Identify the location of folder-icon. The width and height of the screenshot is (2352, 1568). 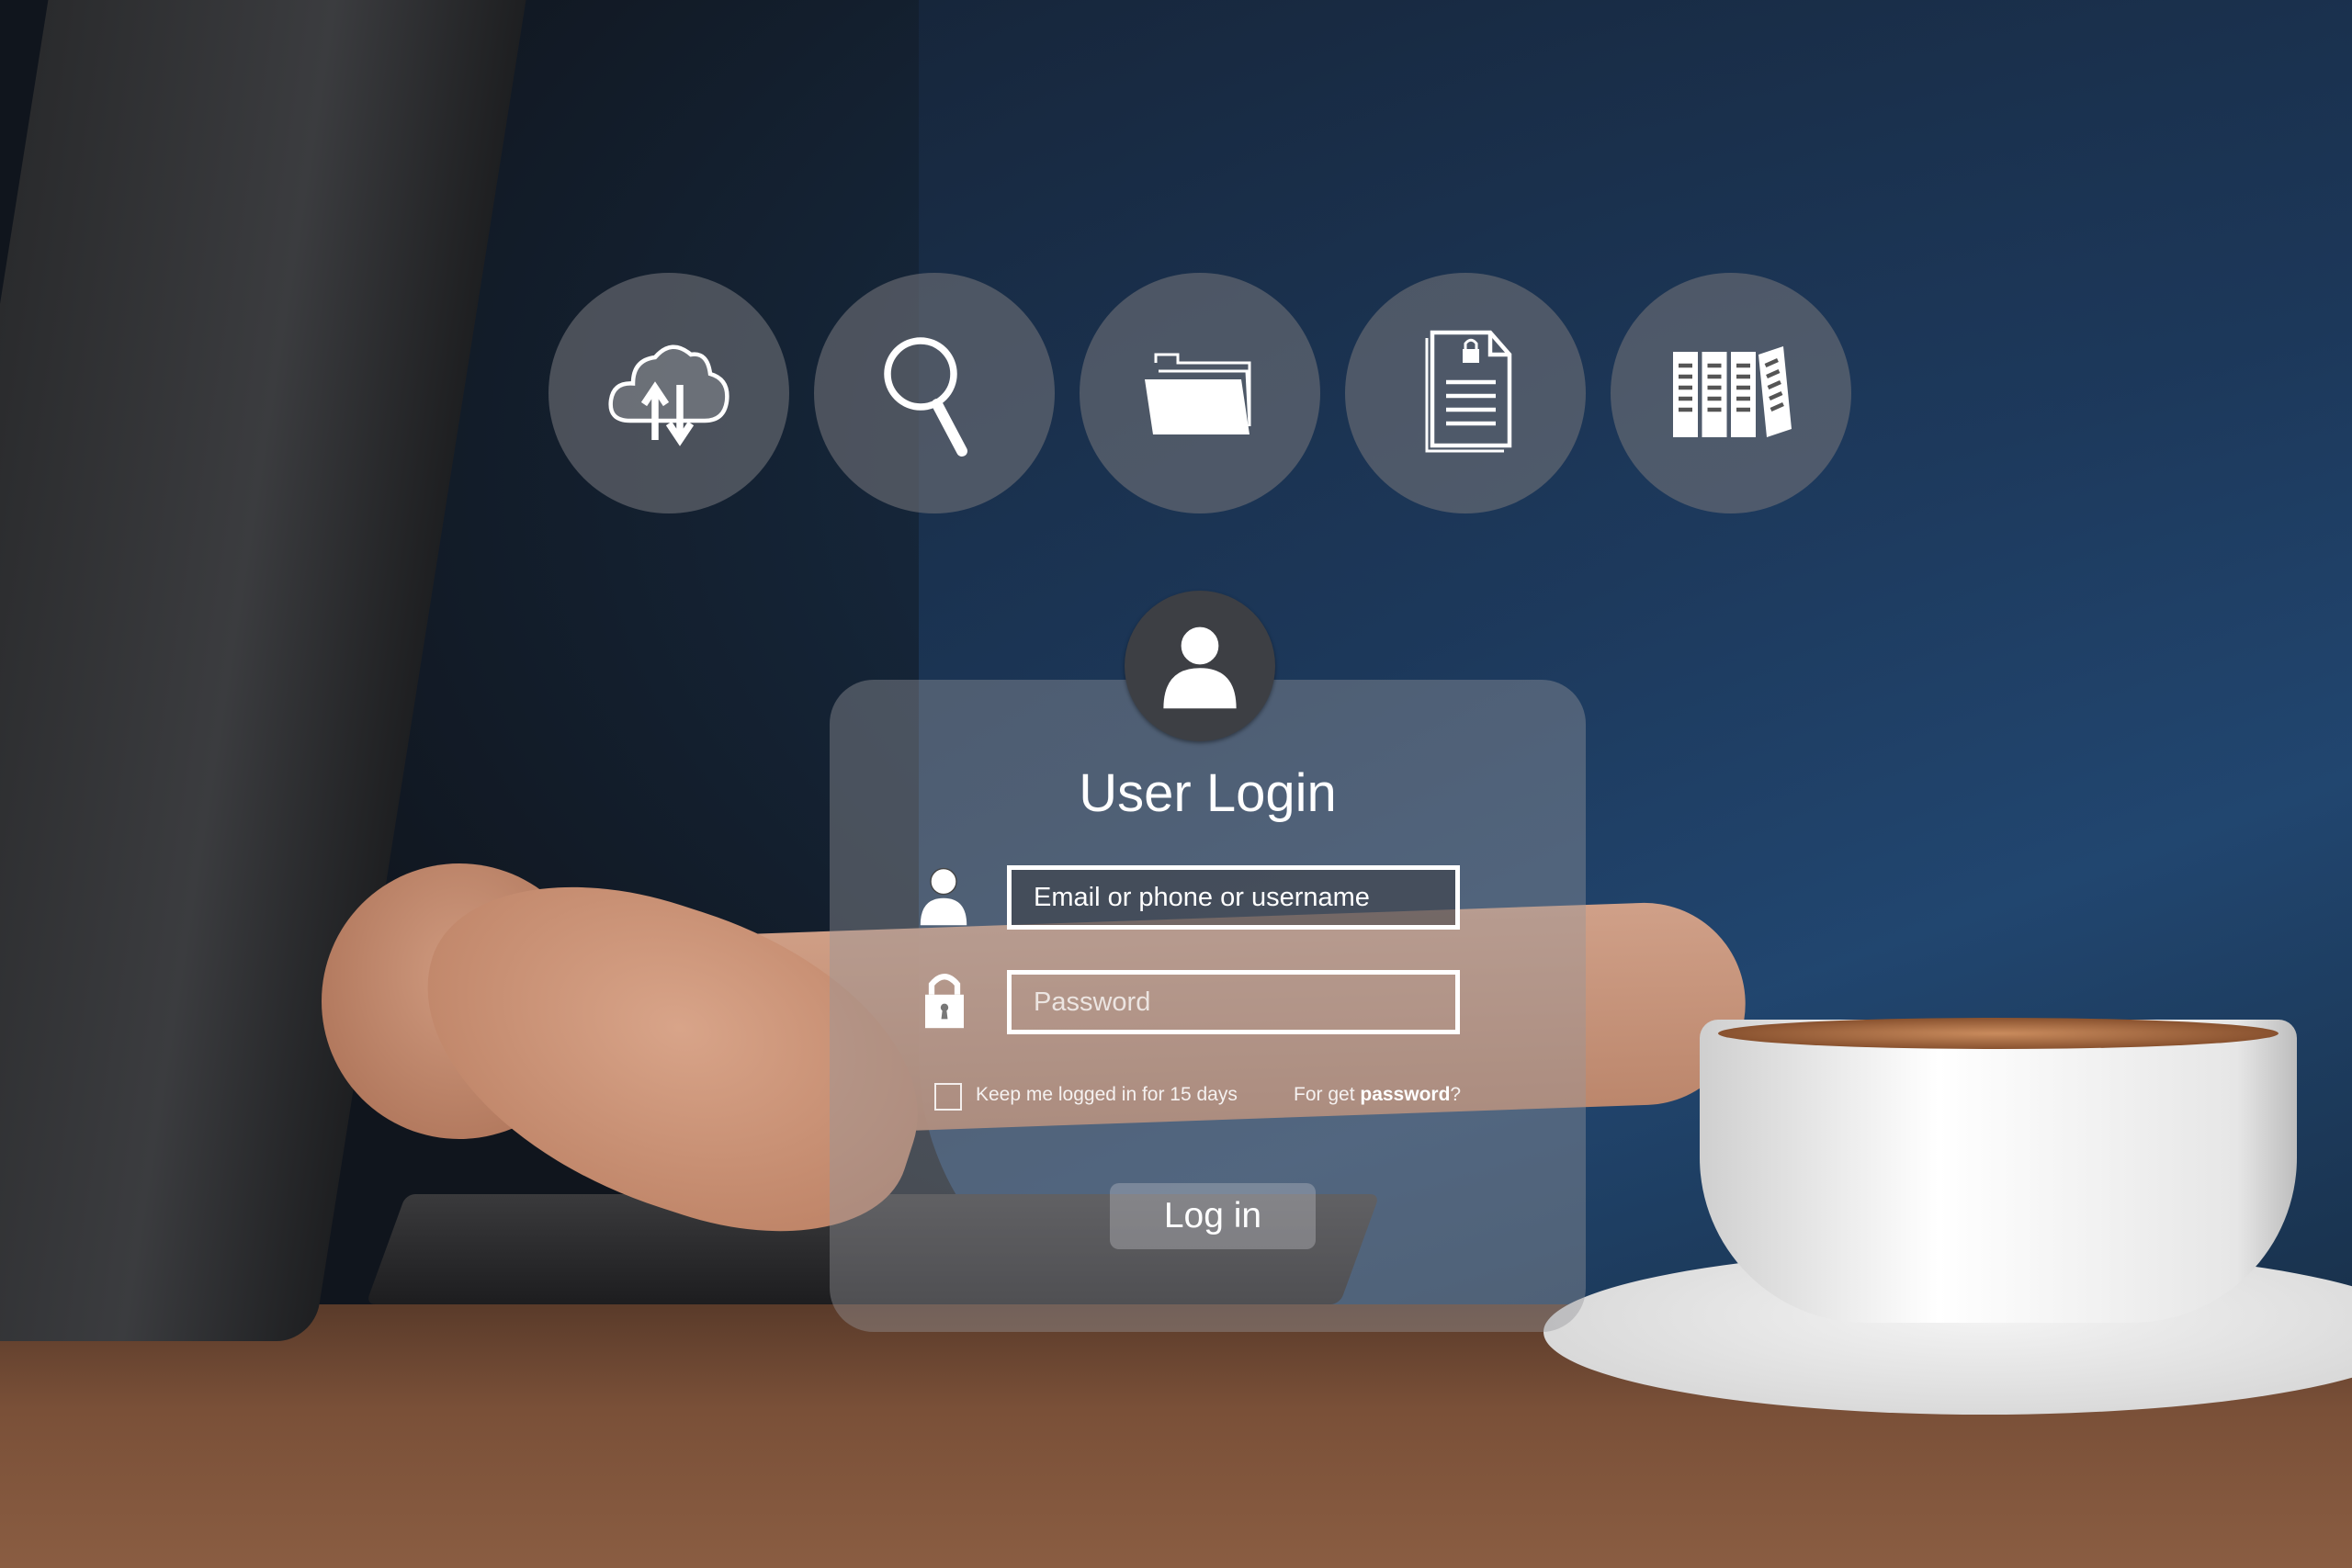
(1198, 394).